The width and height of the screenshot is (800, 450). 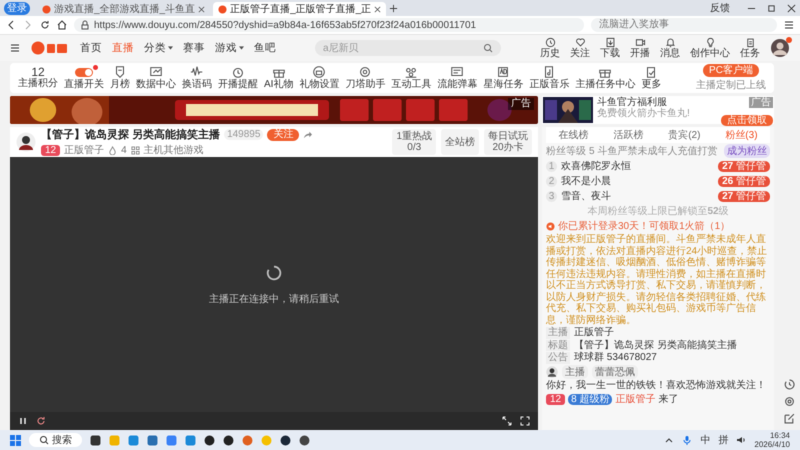 I want to click on input-method: 拼, so click(x=723, y=440).